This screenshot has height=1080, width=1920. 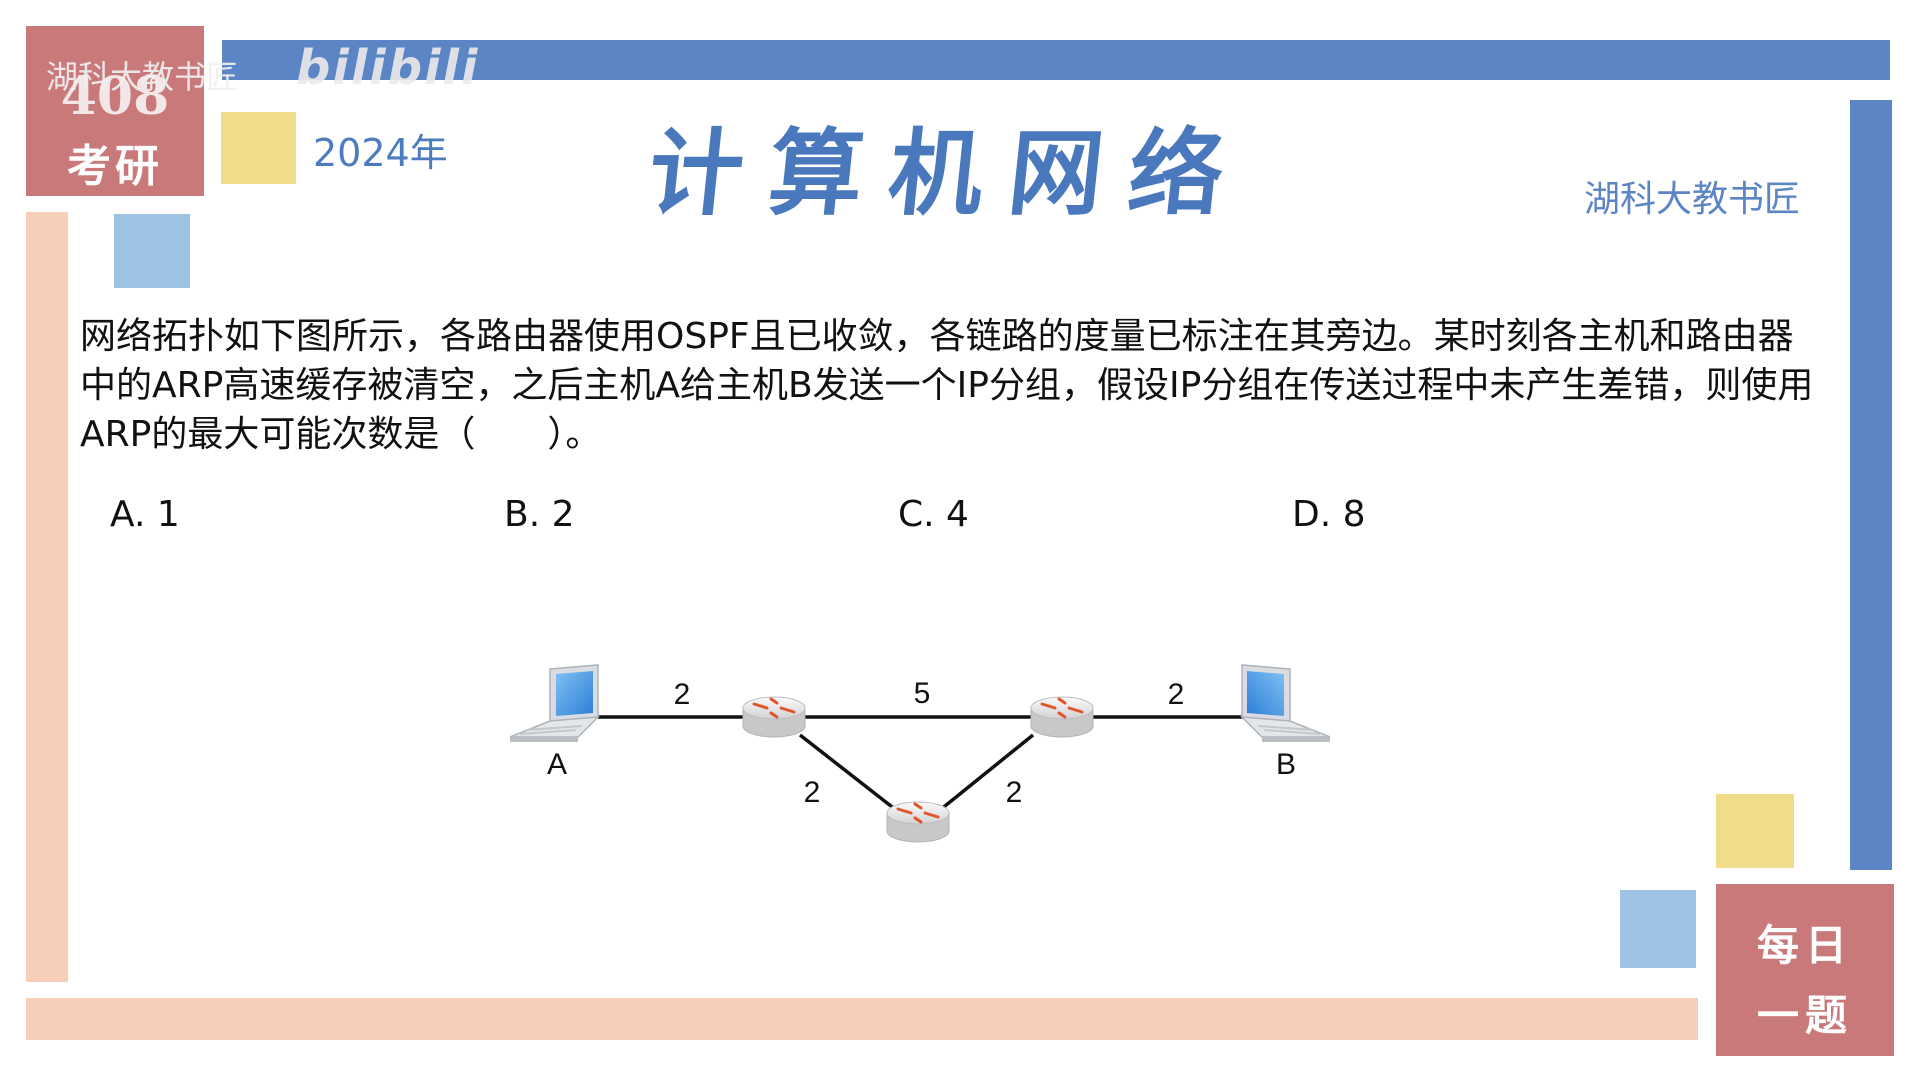 What do you see at coordinates (922, 693) in the screenshot?
I see `metric-r1-r2: 5` at bounding box center [922, 693].